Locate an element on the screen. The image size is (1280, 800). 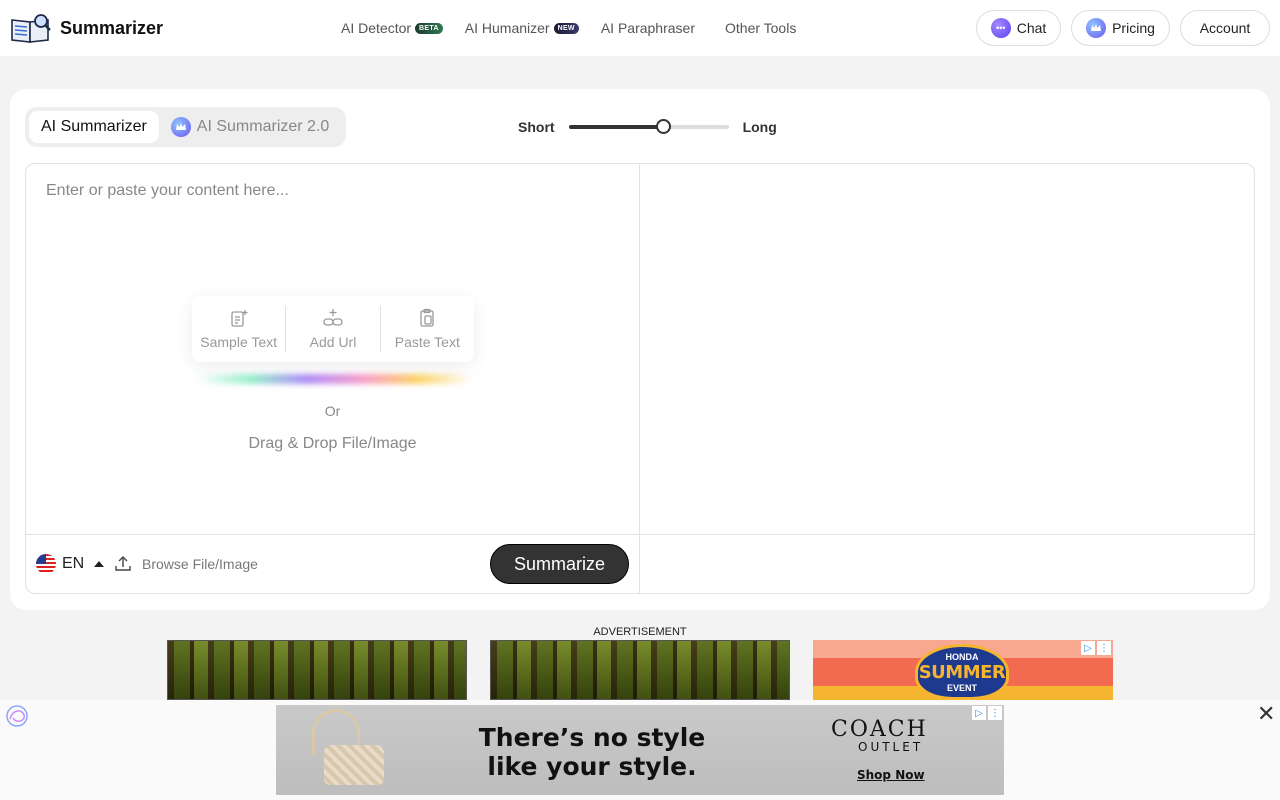
toolbar-divider is located at coordinates (640, 534).